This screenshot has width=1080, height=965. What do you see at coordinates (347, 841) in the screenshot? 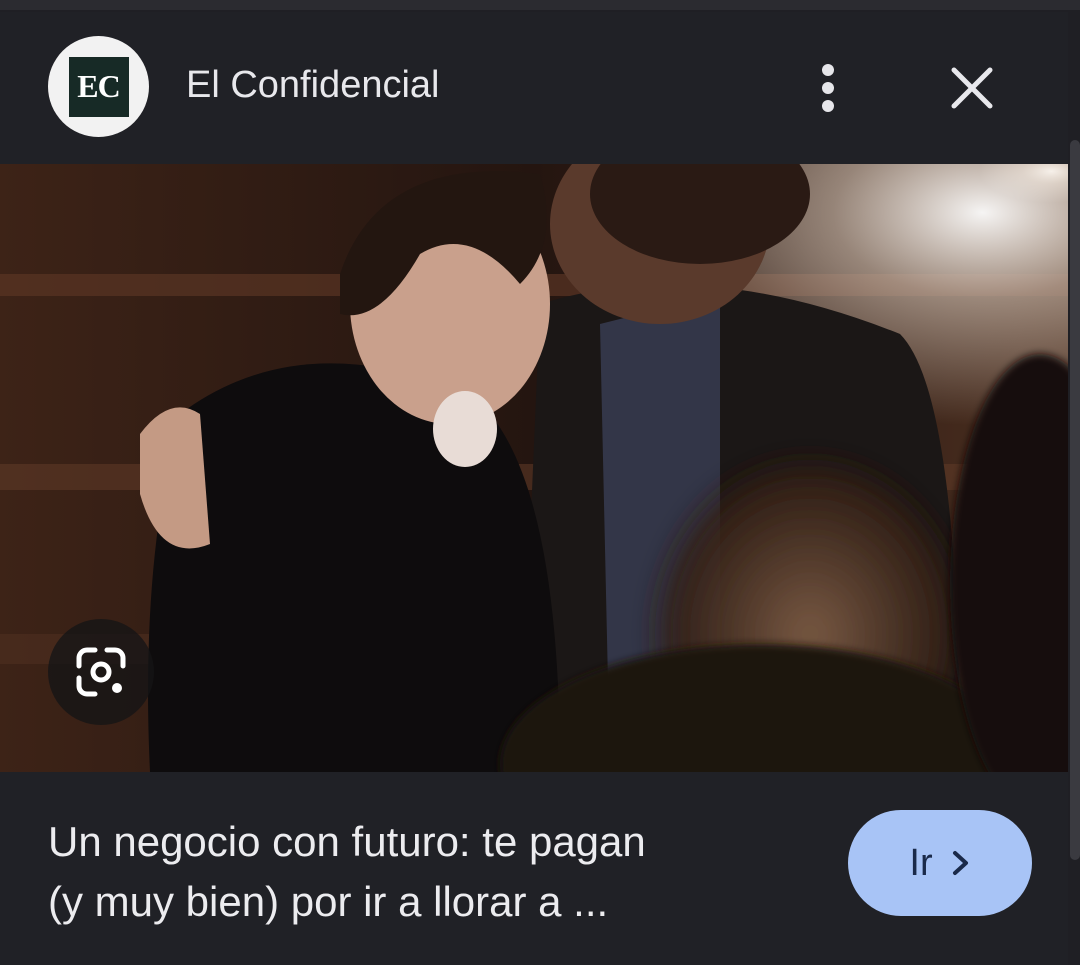
I see `headline-line-1: Un negocio con futuro: te pagan` at bounding box center [347, 841].